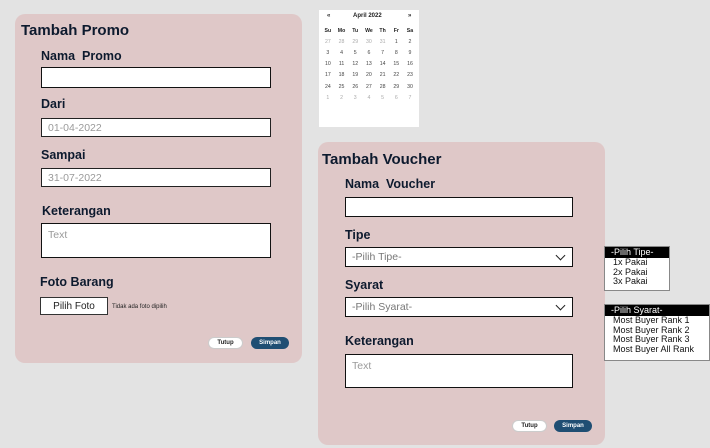  What do you see at coordinates (410, 53) in the screenshot?
I see `calendar-day: 9` at bounding box center [410, 53].